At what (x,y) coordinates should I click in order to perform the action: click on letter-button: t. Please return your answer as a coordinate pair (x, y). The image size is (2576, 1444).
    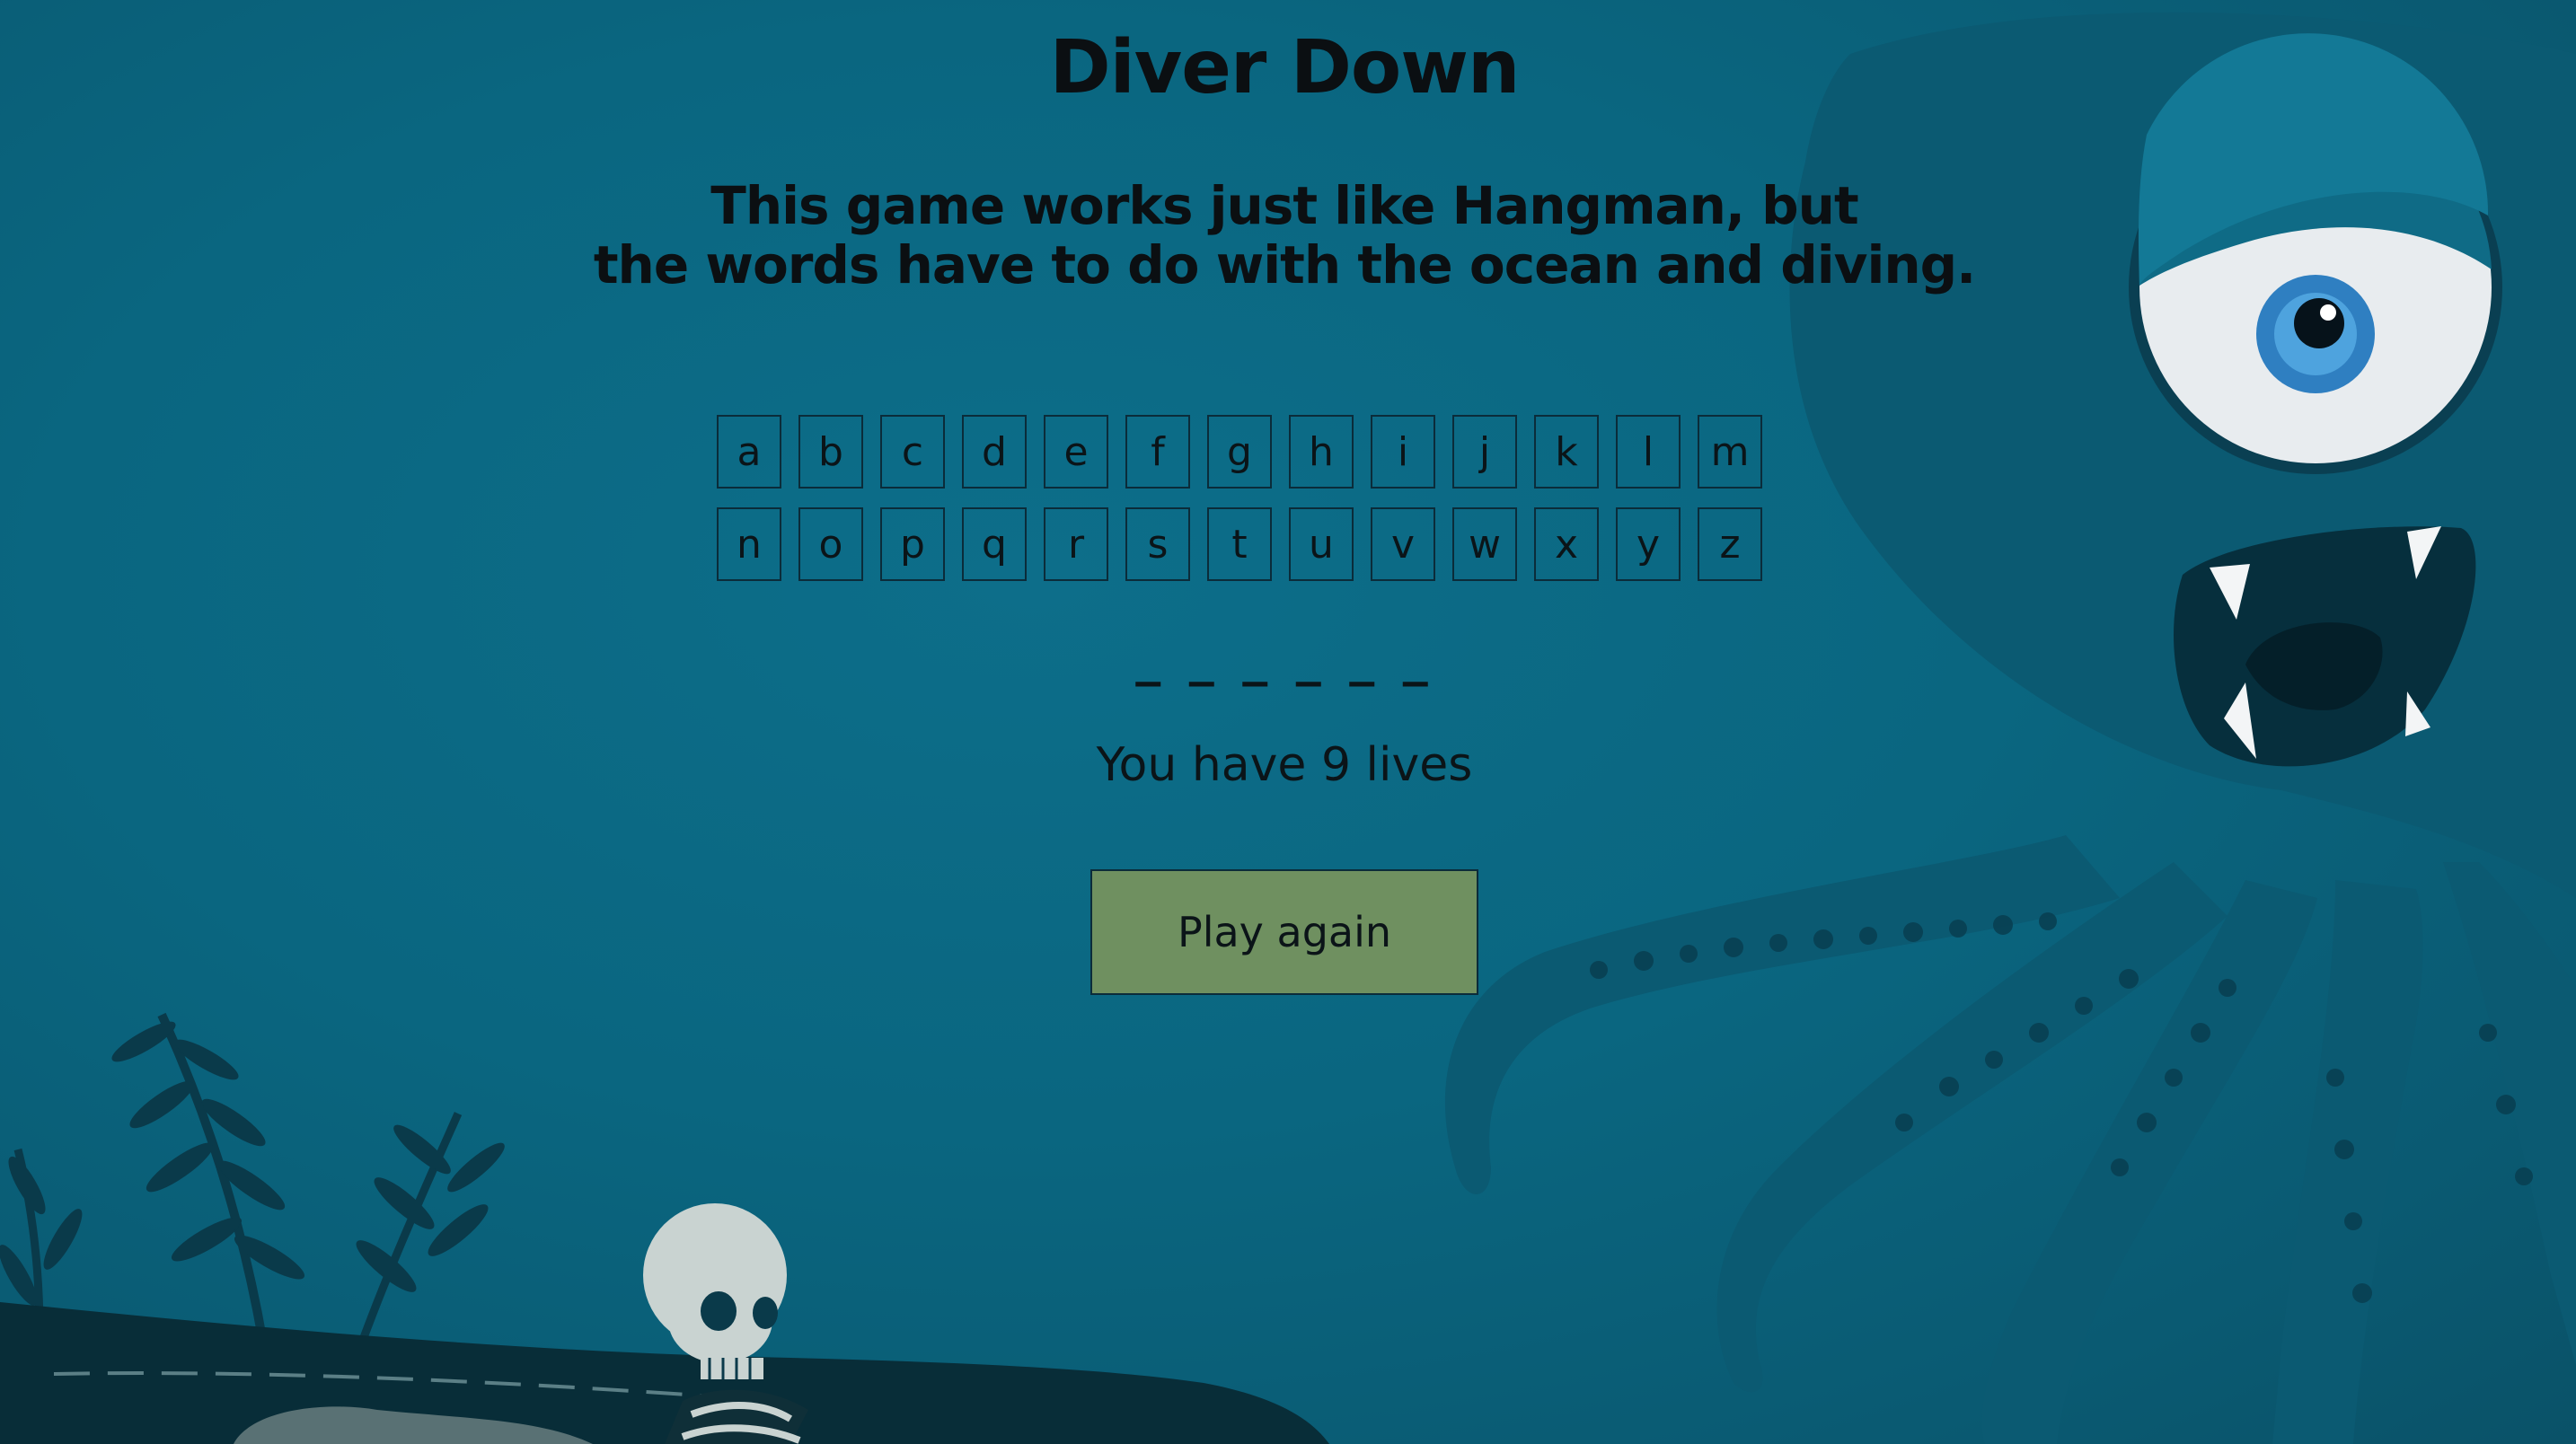
    Looking at the image, I should click on (1239, 544).